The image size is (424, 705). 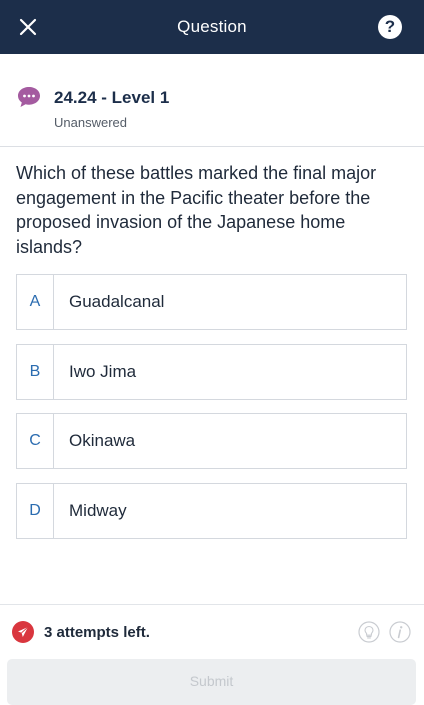 What do you see at coordinates (212, 100) in the screenshot?
I see `question-meta: 24.24 - Level 1 Unanswered` at bounding box center [212, 100].